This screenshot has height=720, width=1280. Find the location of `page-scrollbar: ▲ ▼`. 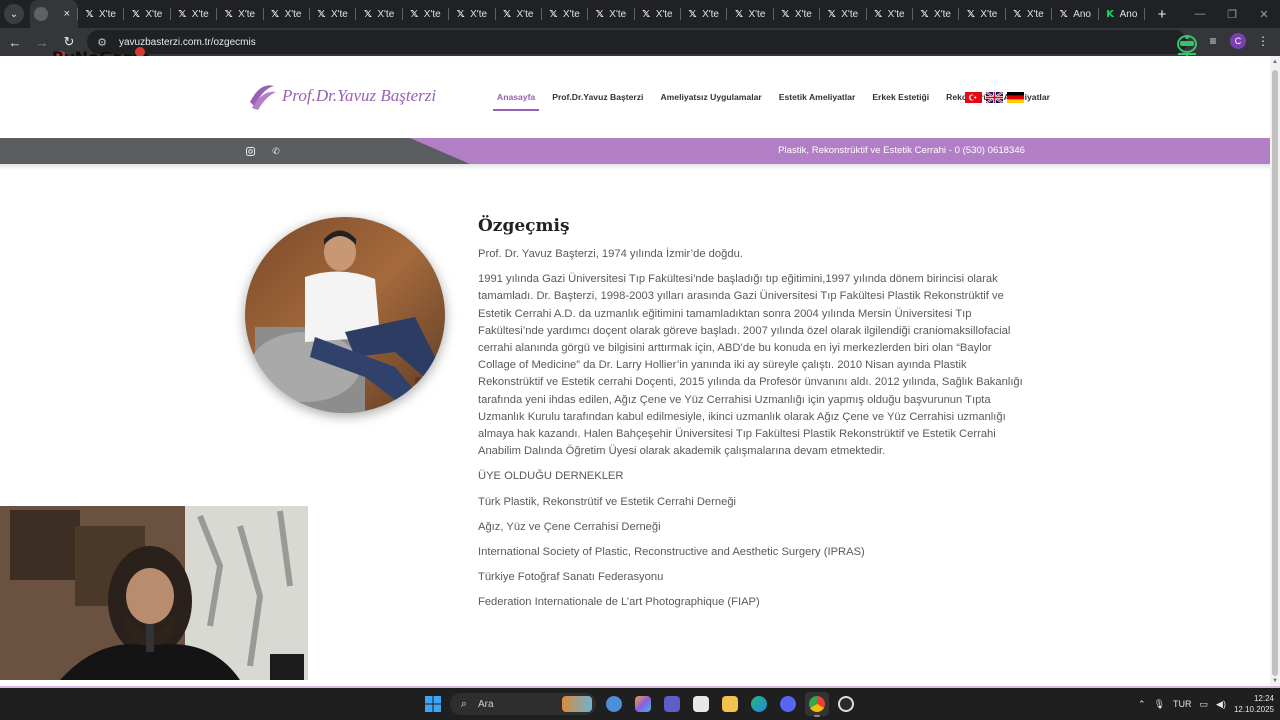

page-scrollbar: ▲ ▼ is located at coordinates (1275, 372).